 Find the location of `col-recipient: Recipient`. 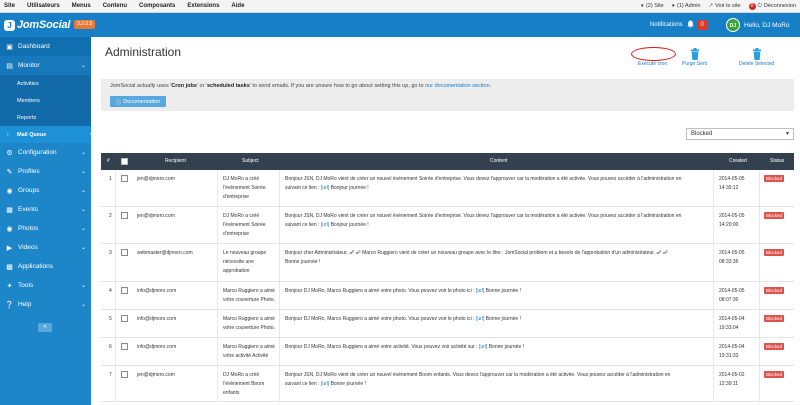

col-recipient: Recipient is located at coordinates (175, 161).